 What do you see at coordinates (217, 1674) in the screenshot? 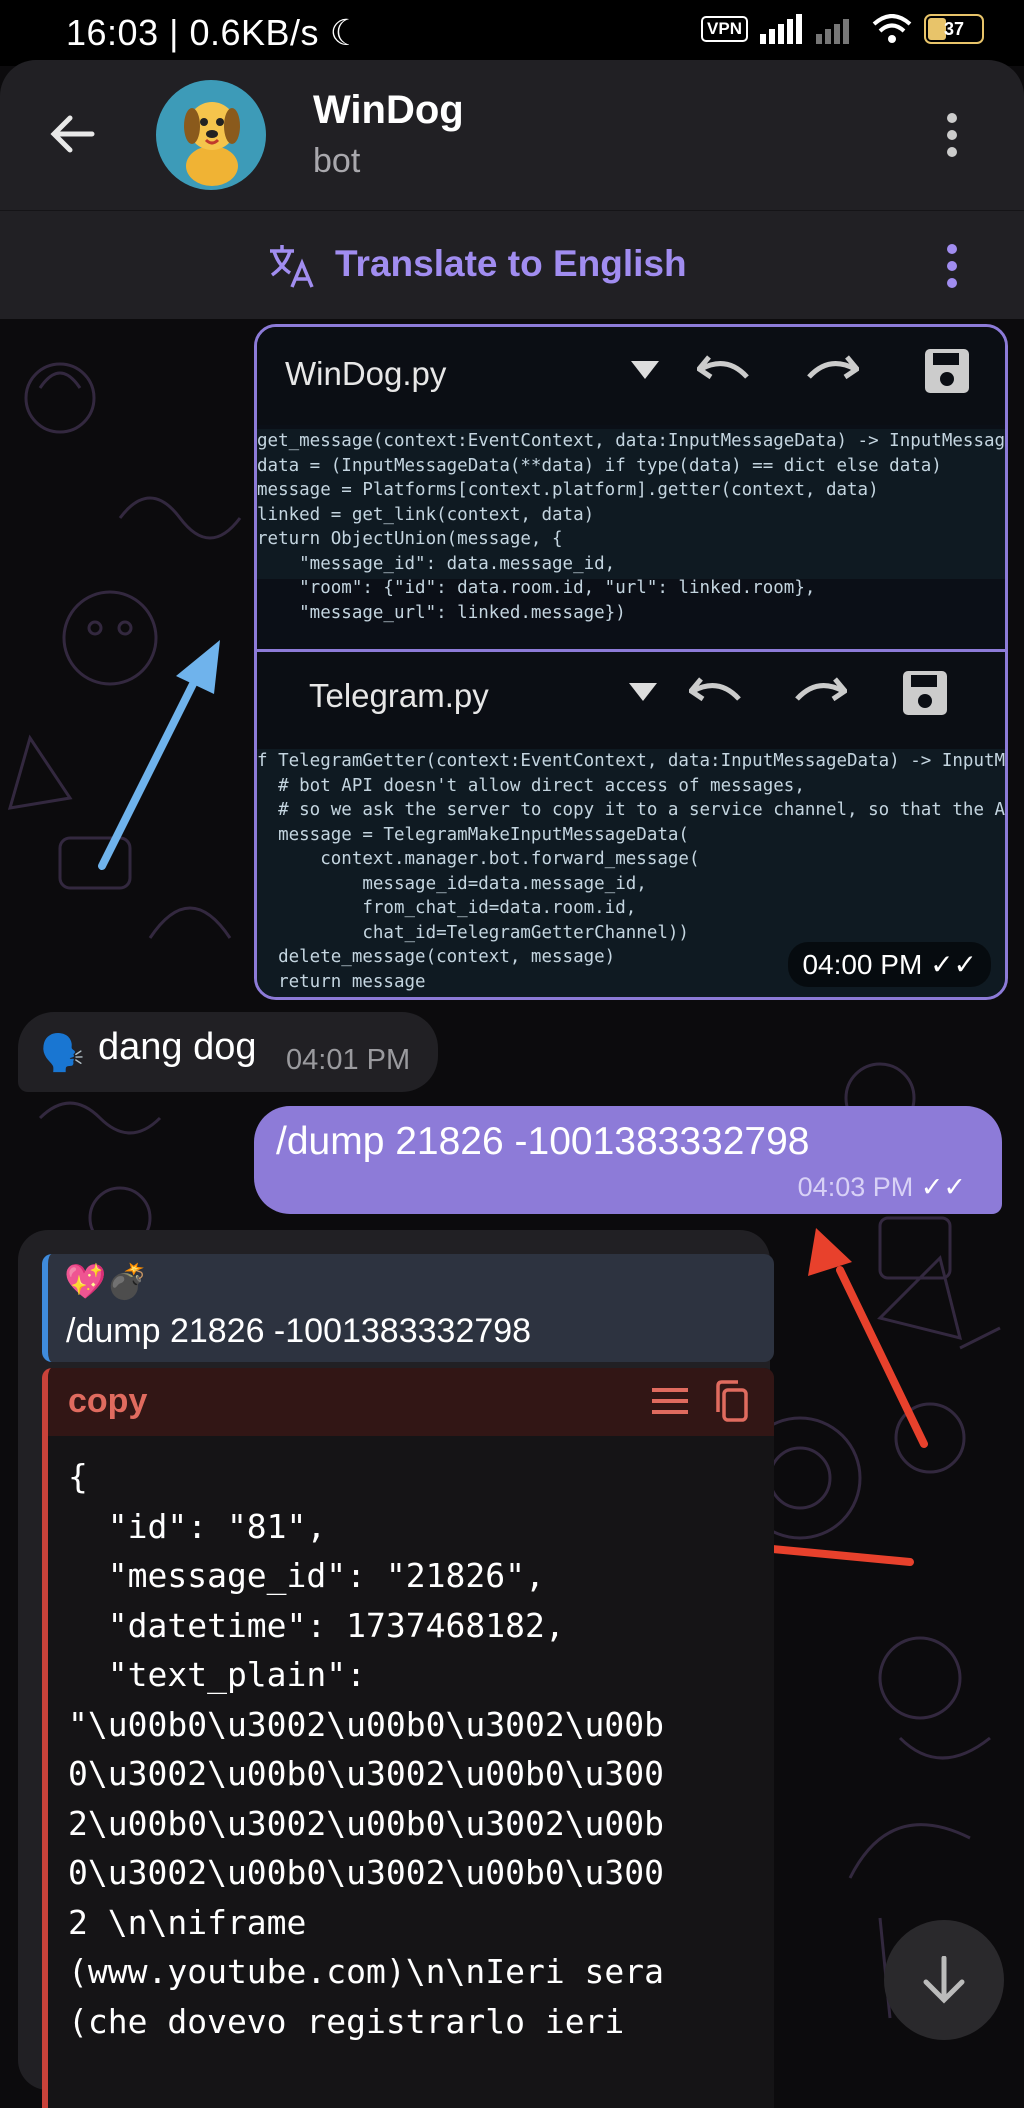
I see `json-line: "text_plain":` at bounding box center [217, 1674].